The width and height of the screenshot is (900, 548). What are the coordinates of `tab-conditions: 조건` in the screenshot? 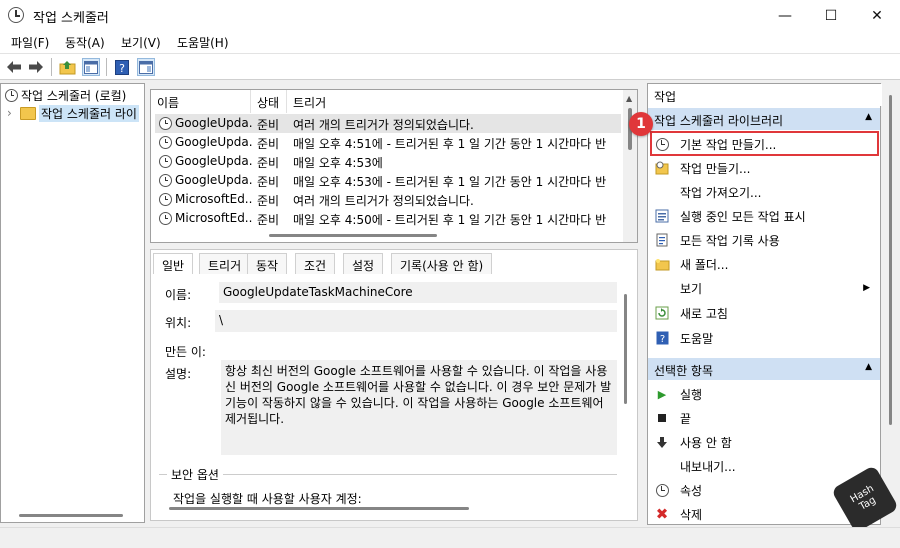 It's located at (315, 263).